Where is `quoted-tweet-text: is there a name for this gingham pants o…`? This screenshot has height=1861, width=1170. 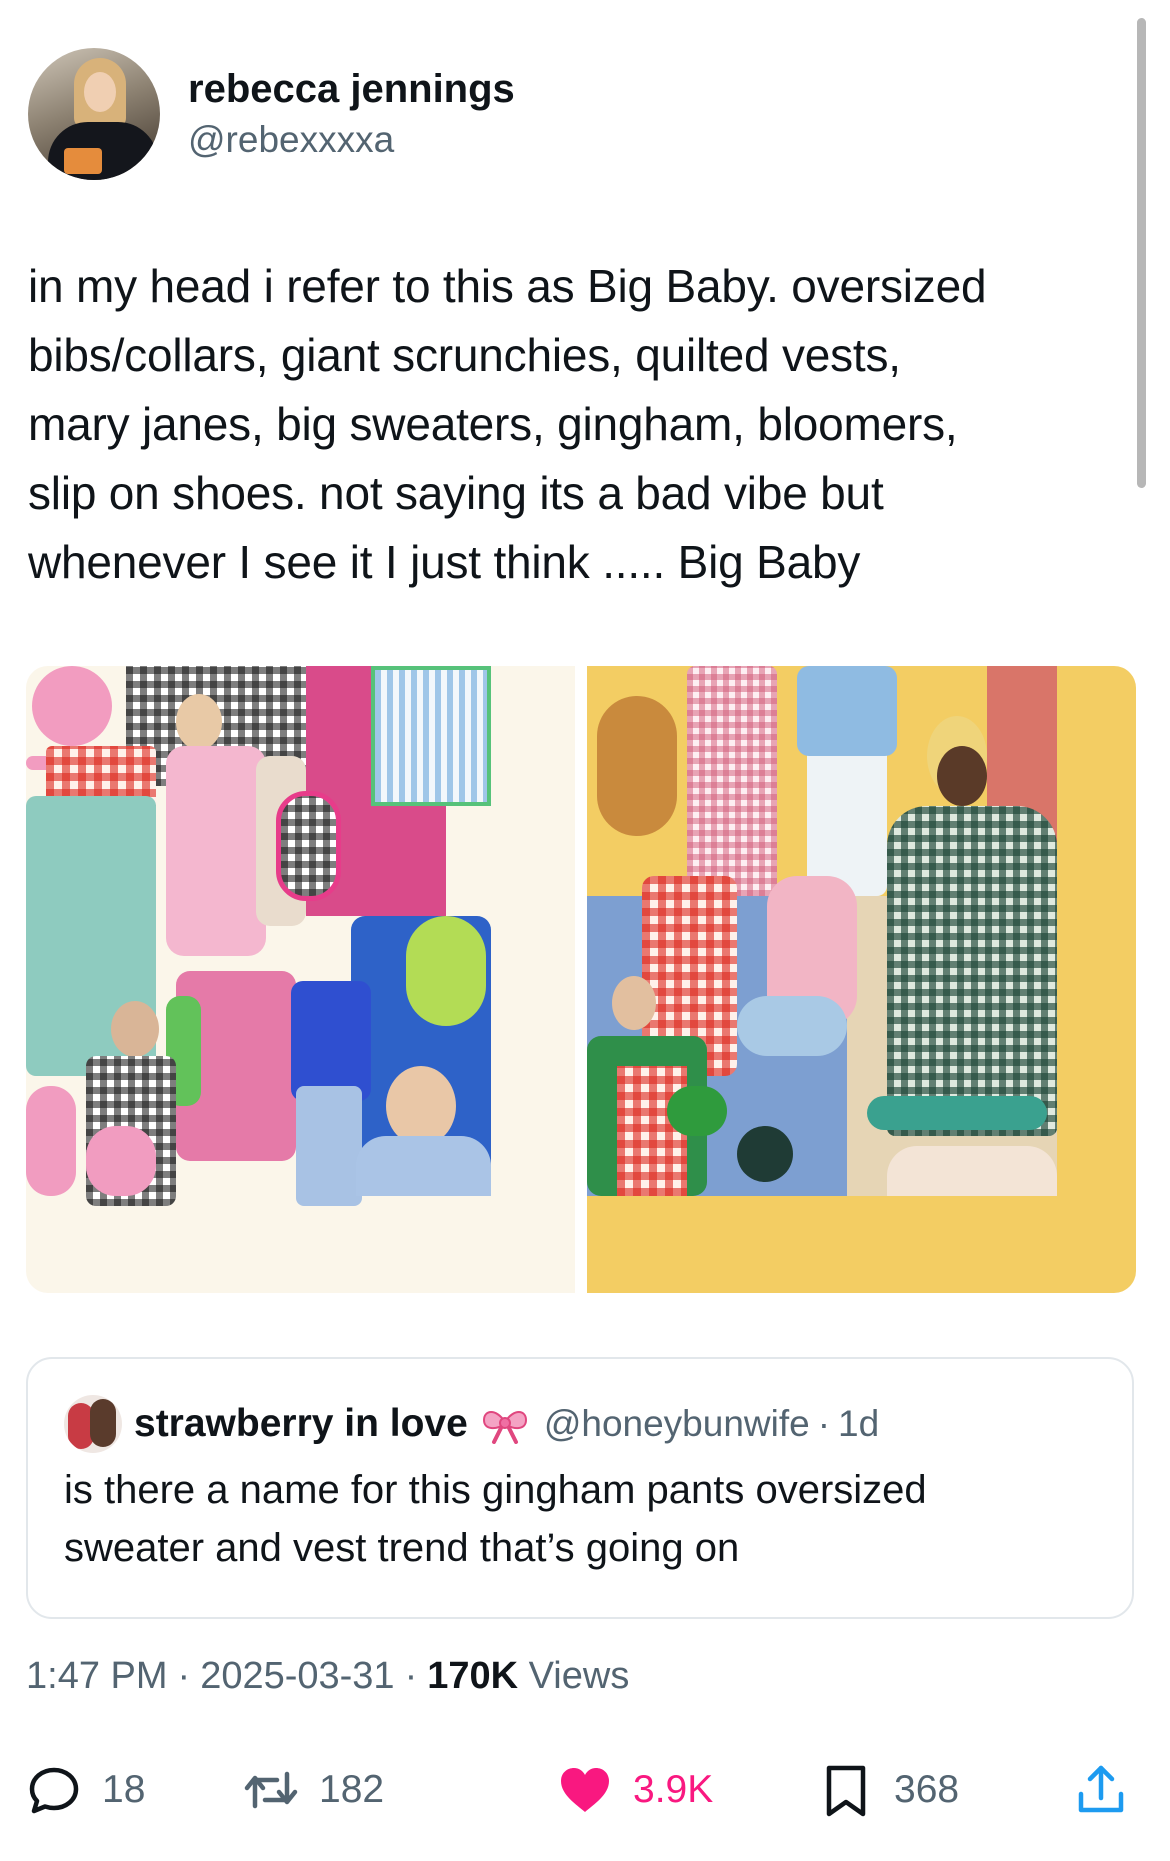
quoted-tweet-text: is there a name for this gingham pants o… is located at coordinates (495, 1519).